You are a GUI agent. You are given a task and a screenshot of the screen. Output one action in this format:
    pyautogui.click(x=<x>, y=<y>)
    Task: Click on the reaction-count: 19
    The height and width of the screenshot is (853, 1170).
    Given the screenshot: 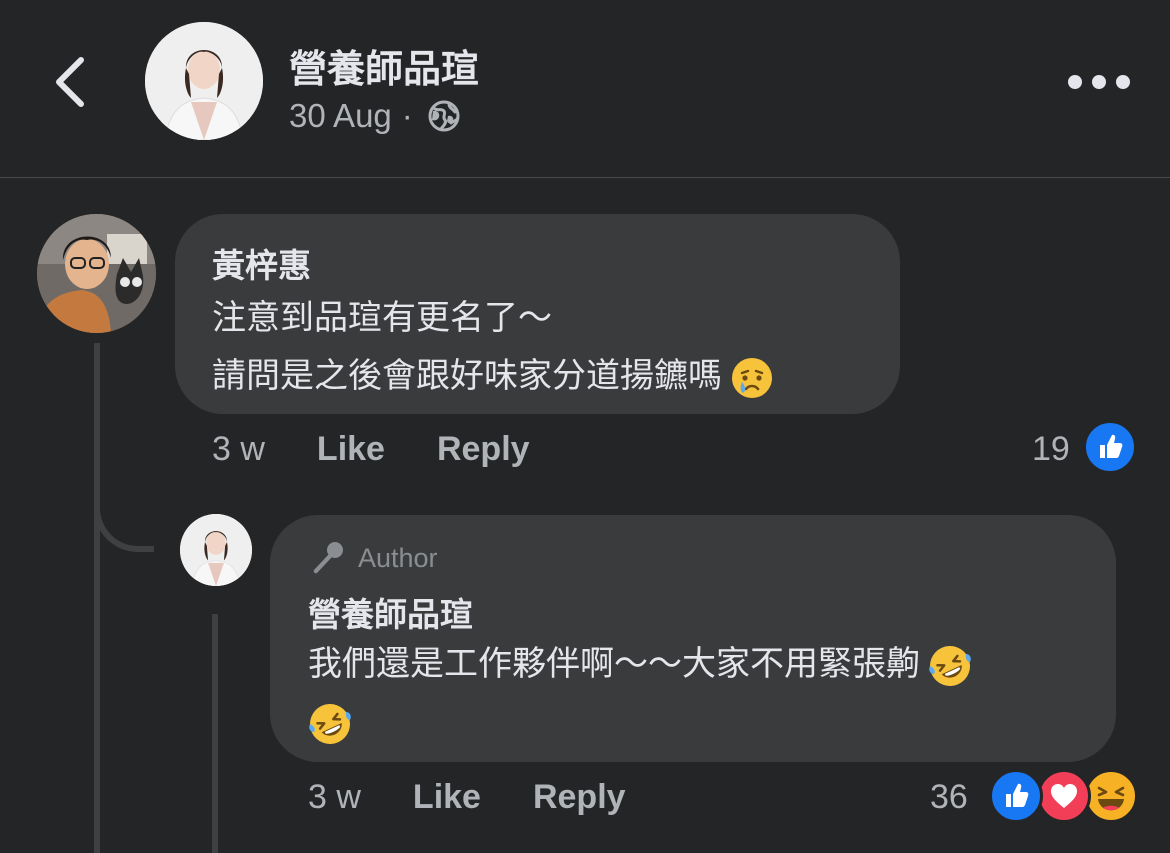 What is the action you would take?
    pyautogui.click(x=1051, y=449)
    